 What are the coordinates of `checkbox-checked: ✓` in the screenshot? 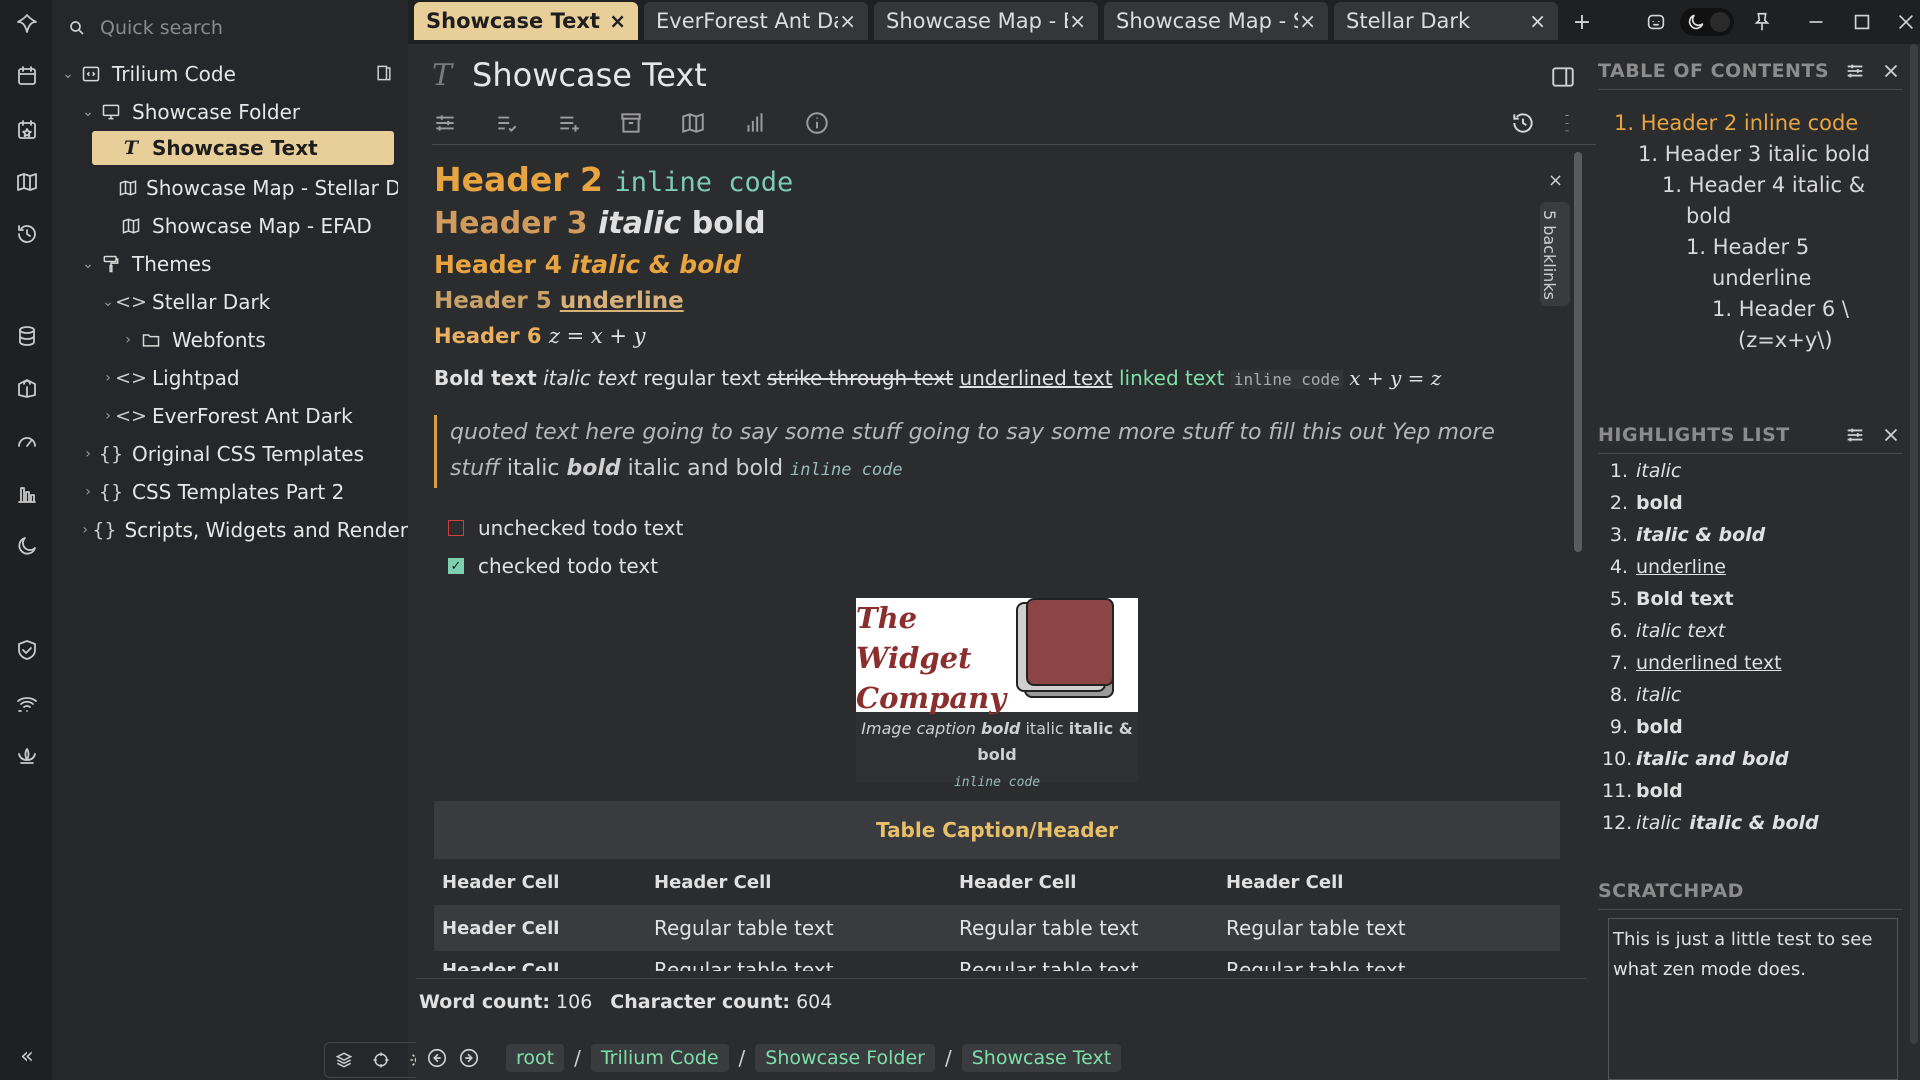 It's located at (456, 566).